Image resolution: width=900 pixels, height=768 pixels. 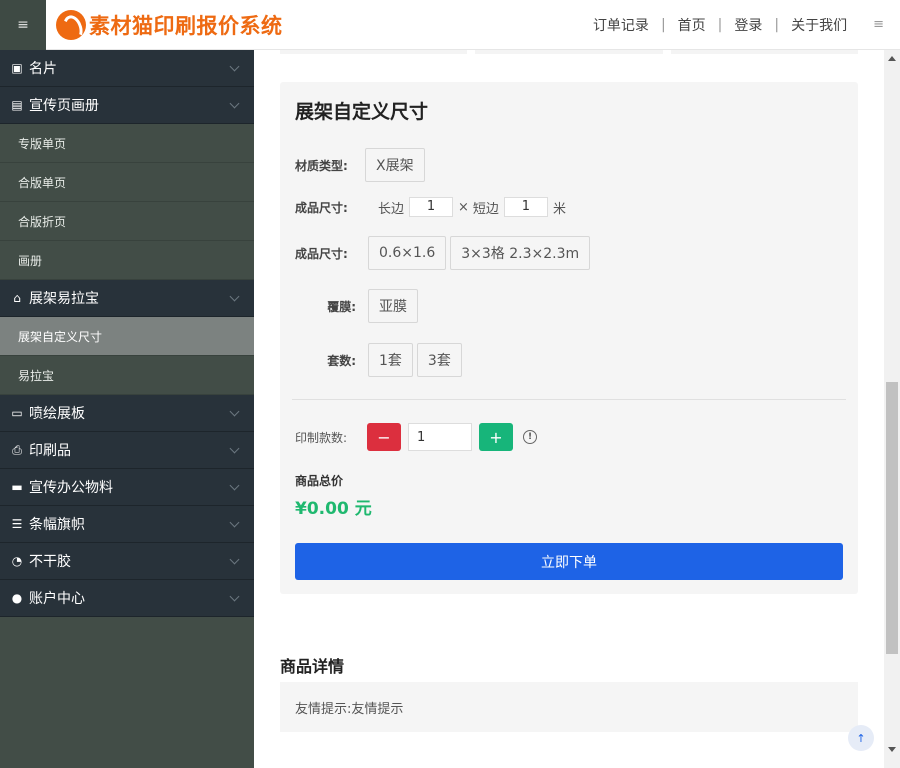 I want to click on nav-home: 首页, so click(x=692, y=25).